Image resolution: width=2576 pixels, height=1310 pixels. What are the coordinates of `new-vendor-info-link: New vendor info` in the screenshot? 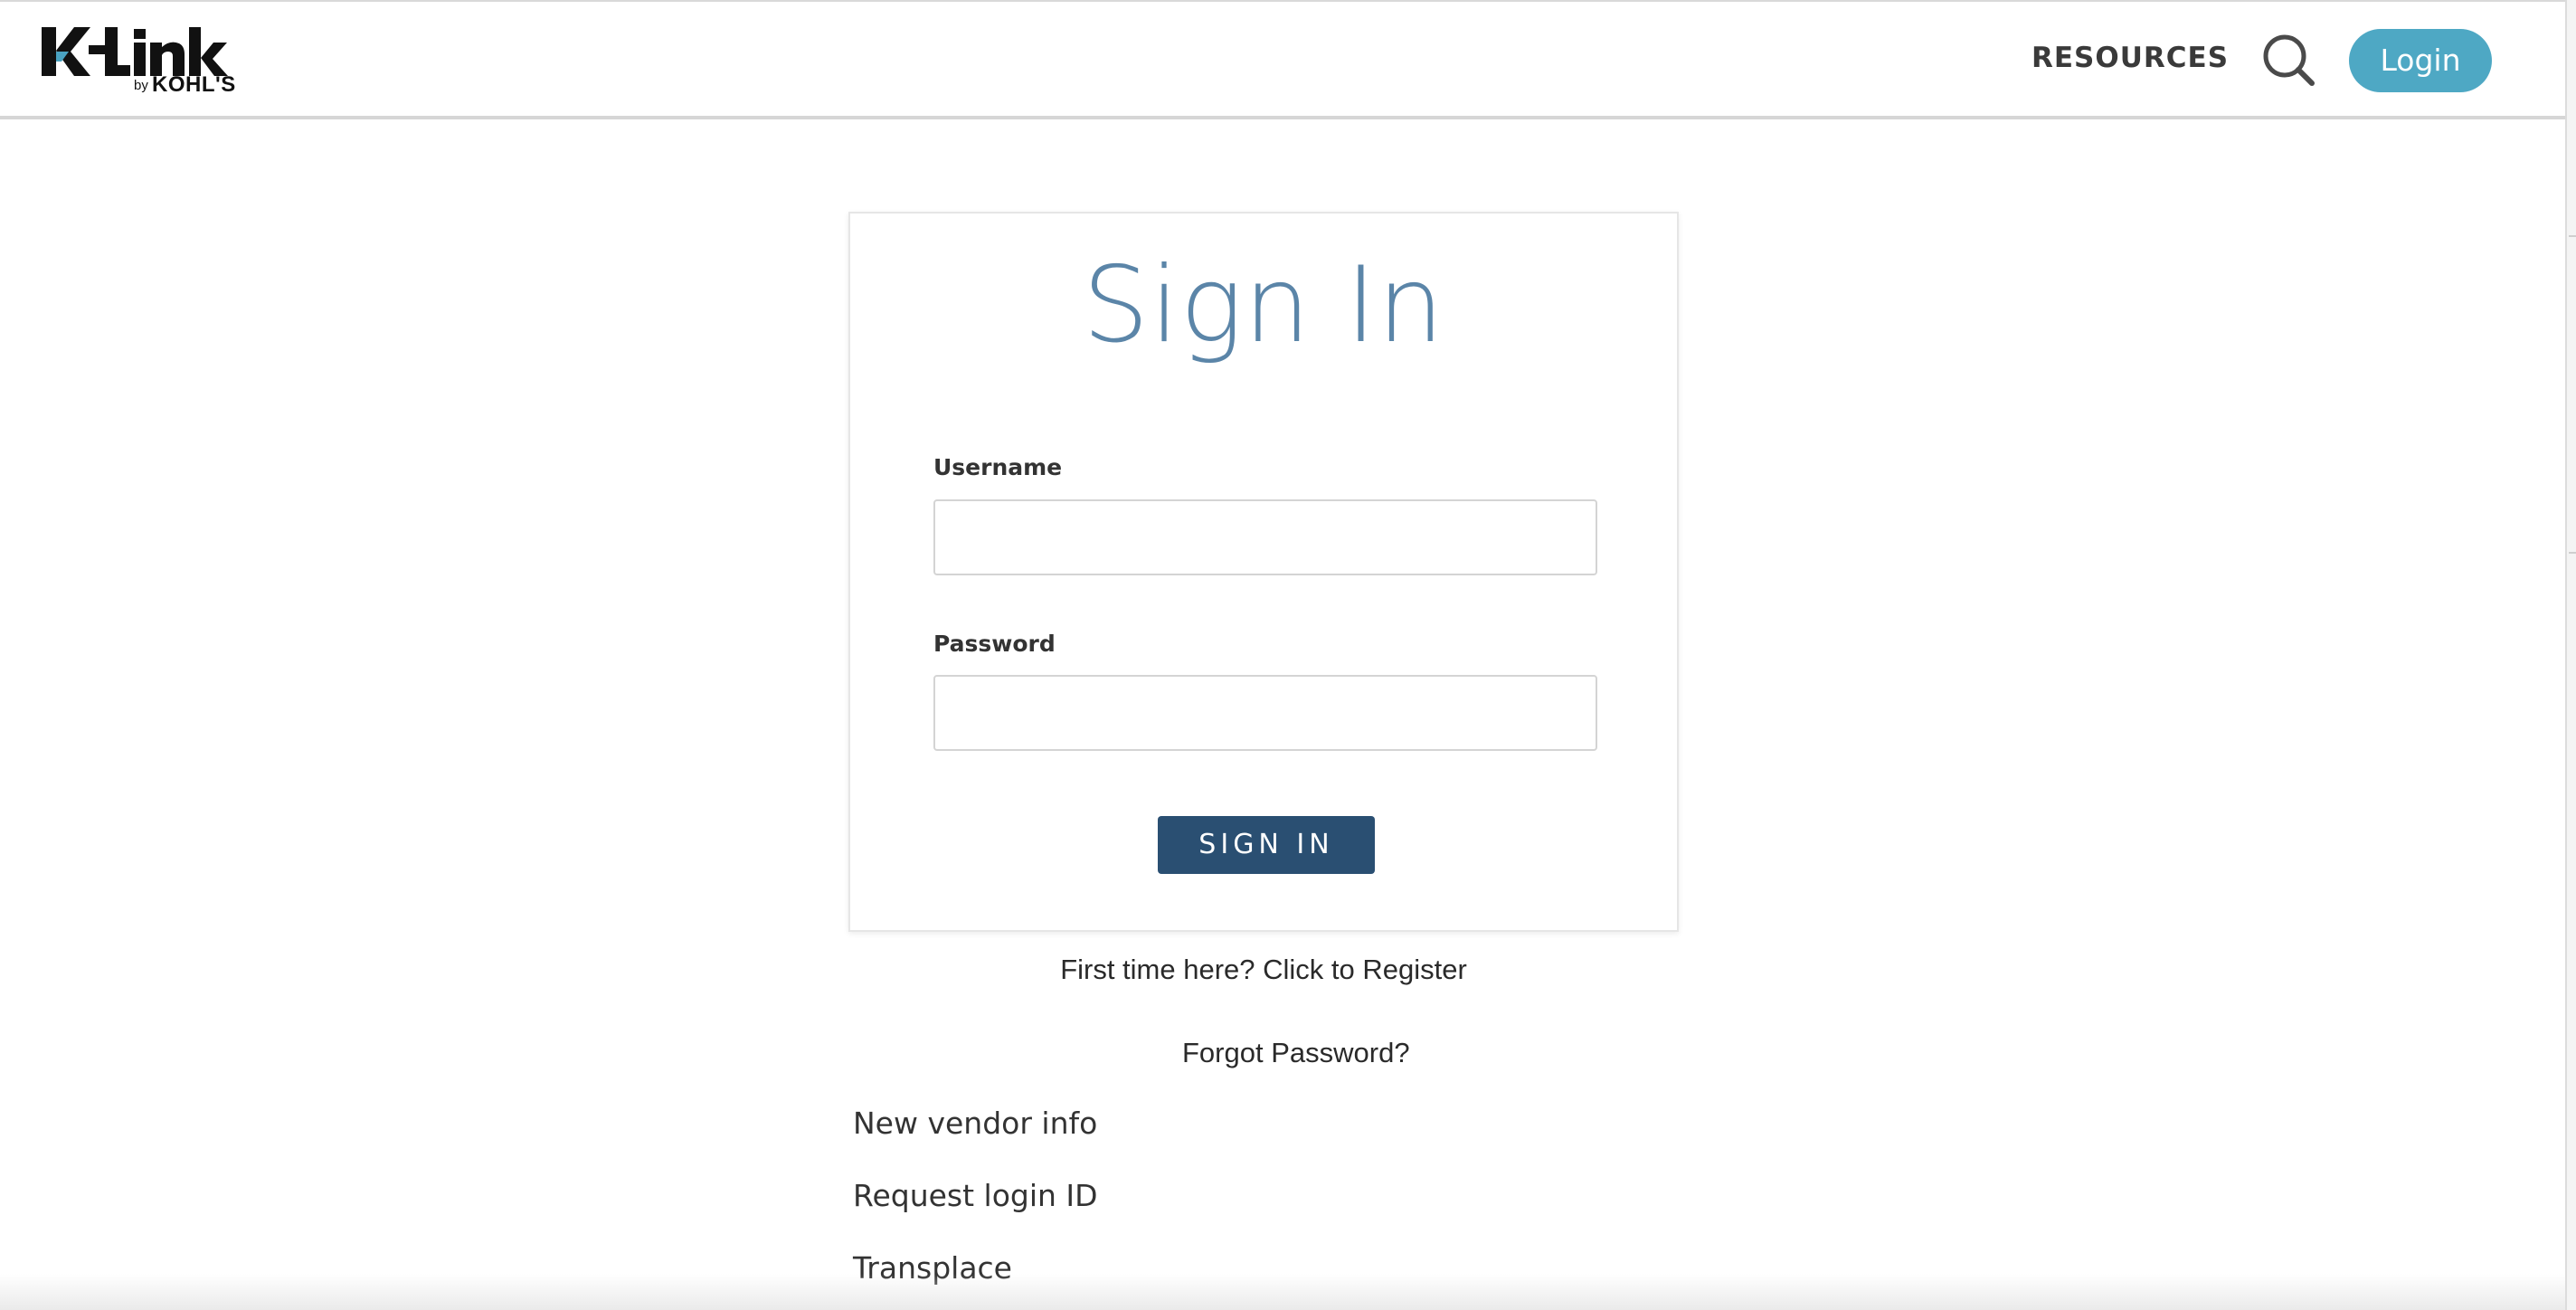 It's located at (975, 1124).